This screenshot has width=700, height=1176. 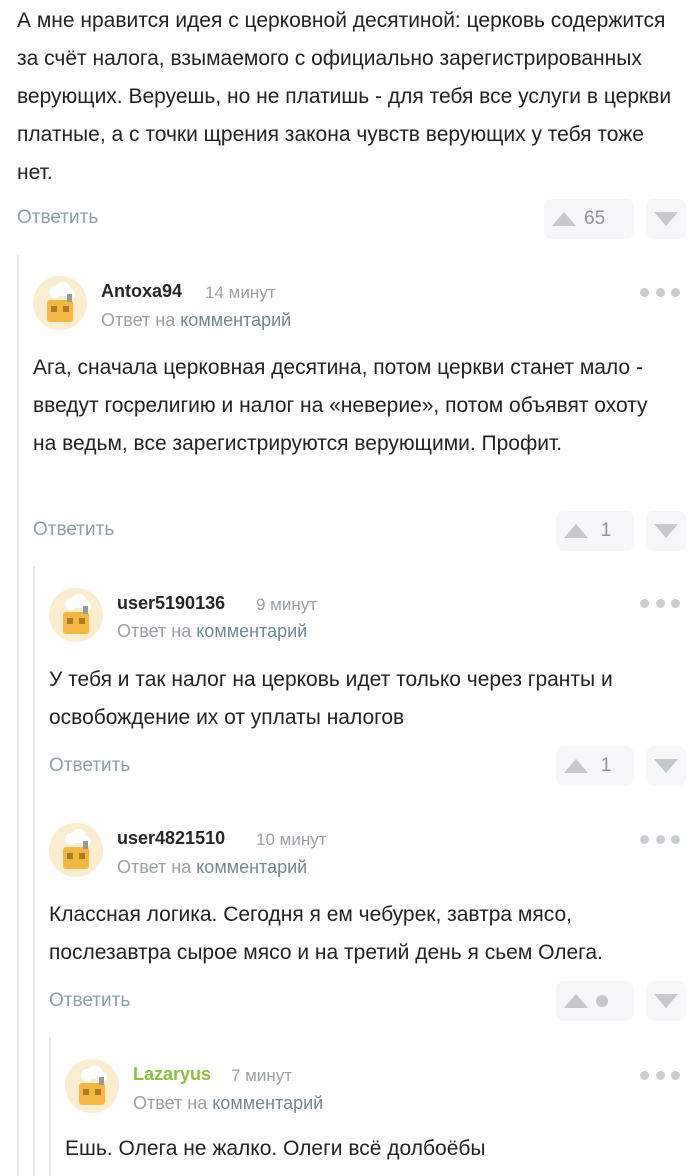 What do you see at coordinates (172, 1074) in the screenshot?
I see `username: Lazaryus` at bounding box center [172, 1074].